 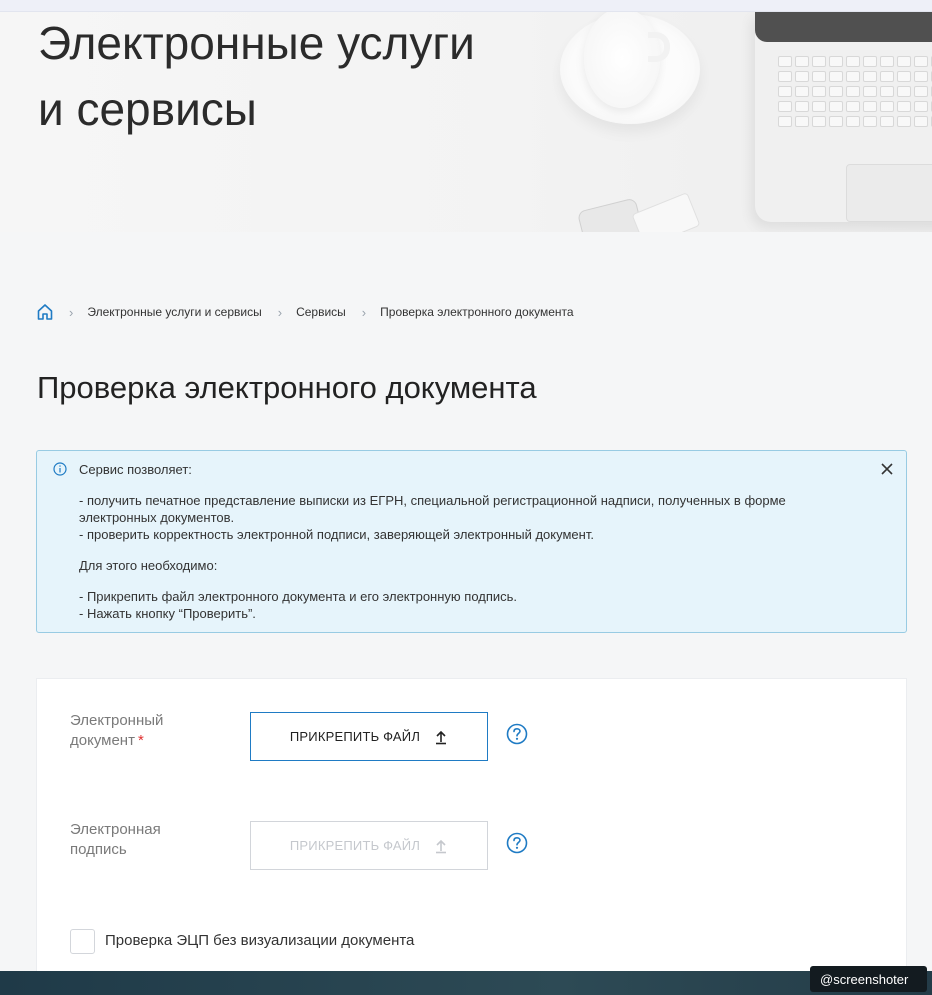 I want to click on hero-title-line2: и сервисы, so click(x=147, y=109).